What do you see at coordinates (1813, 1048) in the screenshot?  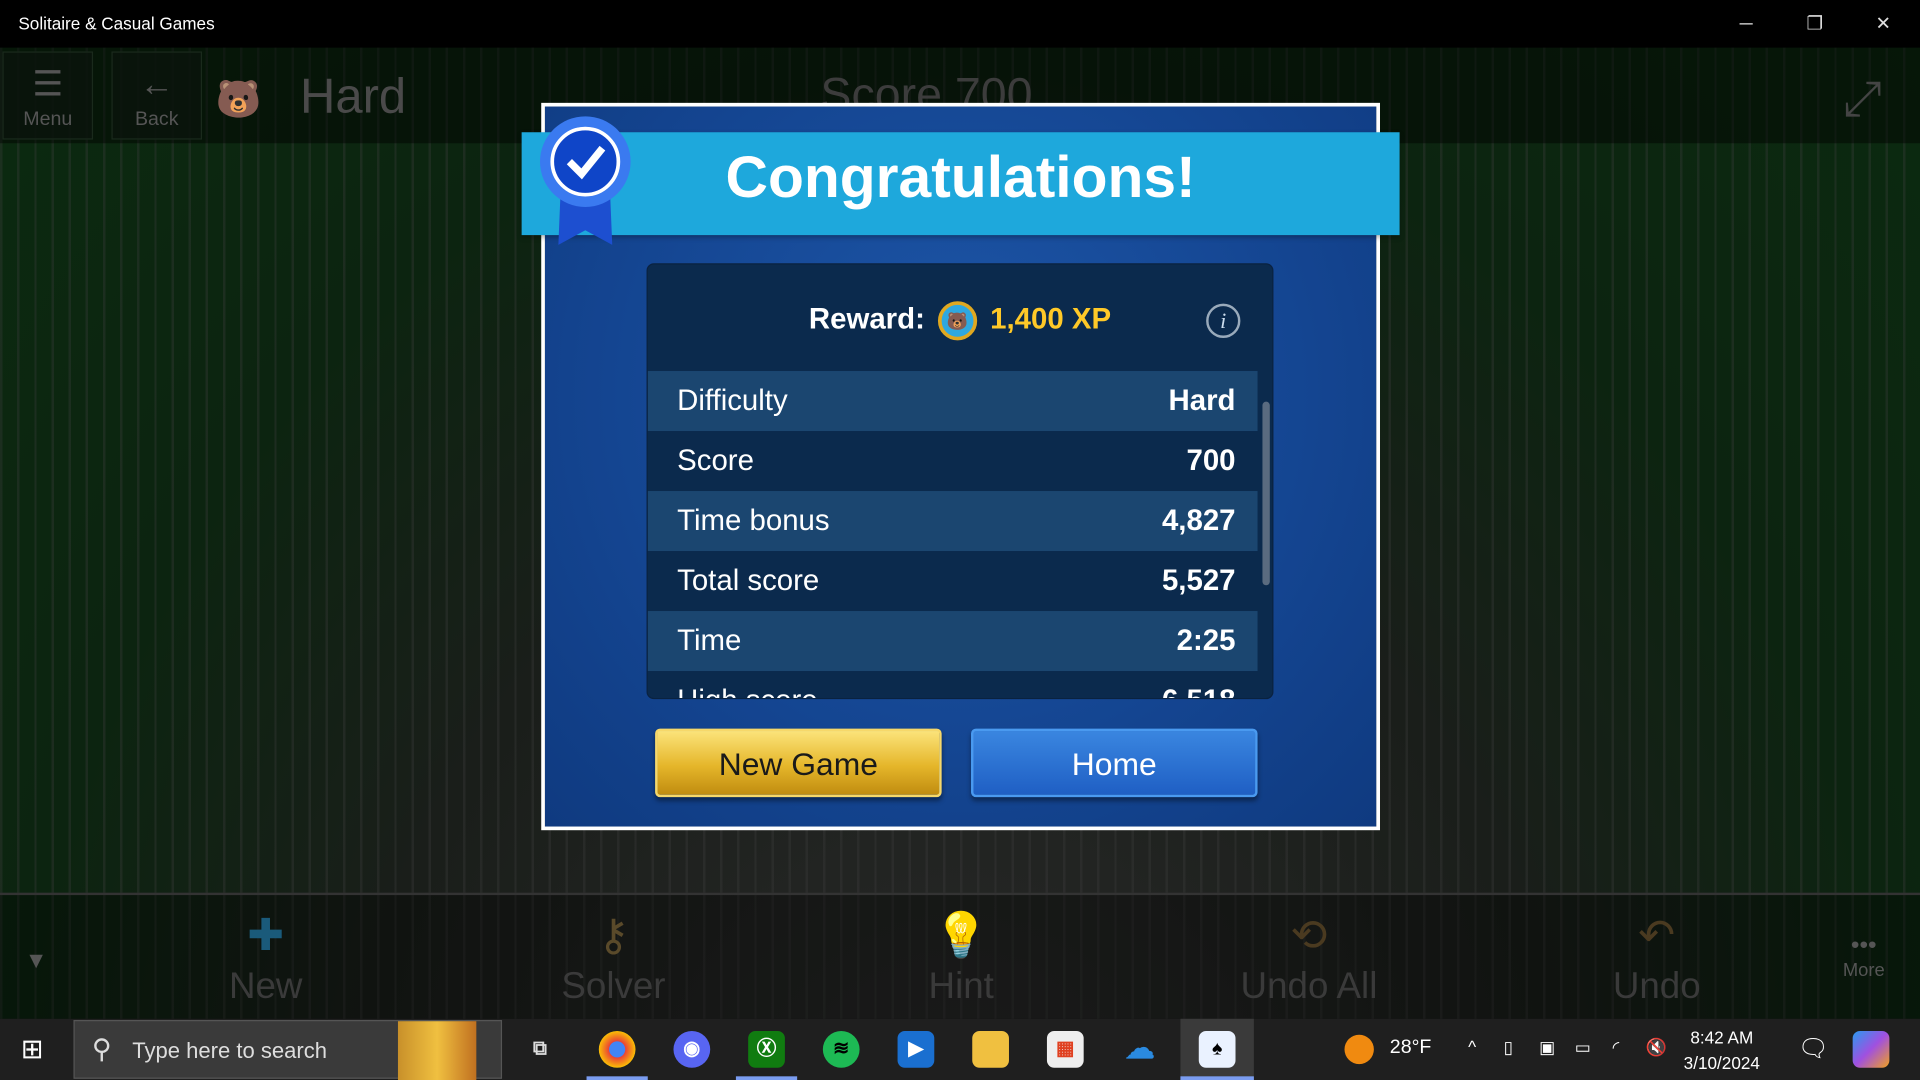 I see `notifications-icon: 🗨` at bounding box center [1813, 1048].